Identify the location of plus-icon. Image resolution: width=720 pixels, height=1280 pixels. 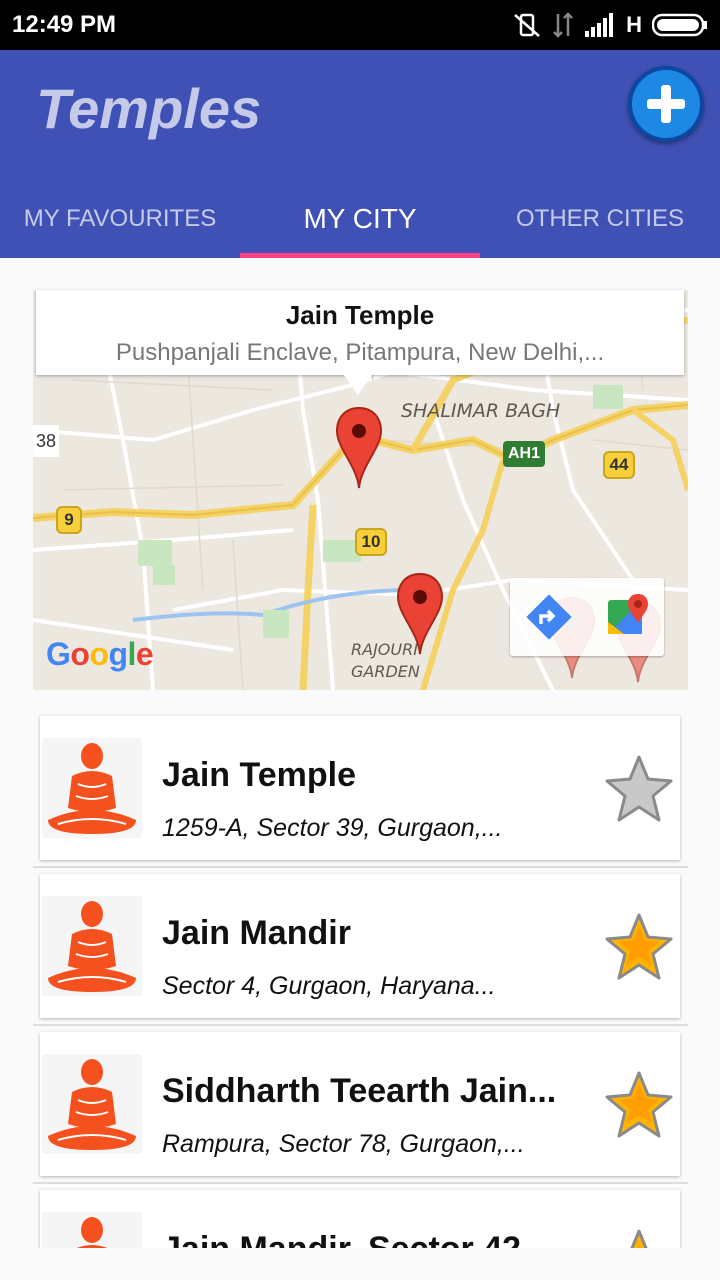
(666, 104).